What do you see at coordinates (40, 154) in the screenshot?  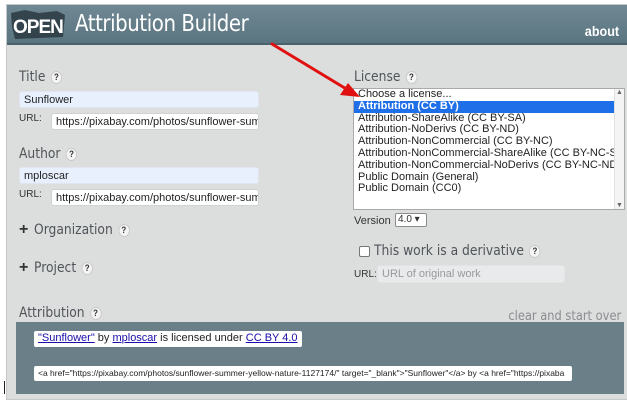 I see `author-label-text: Author` at bounding box center [40, 154].